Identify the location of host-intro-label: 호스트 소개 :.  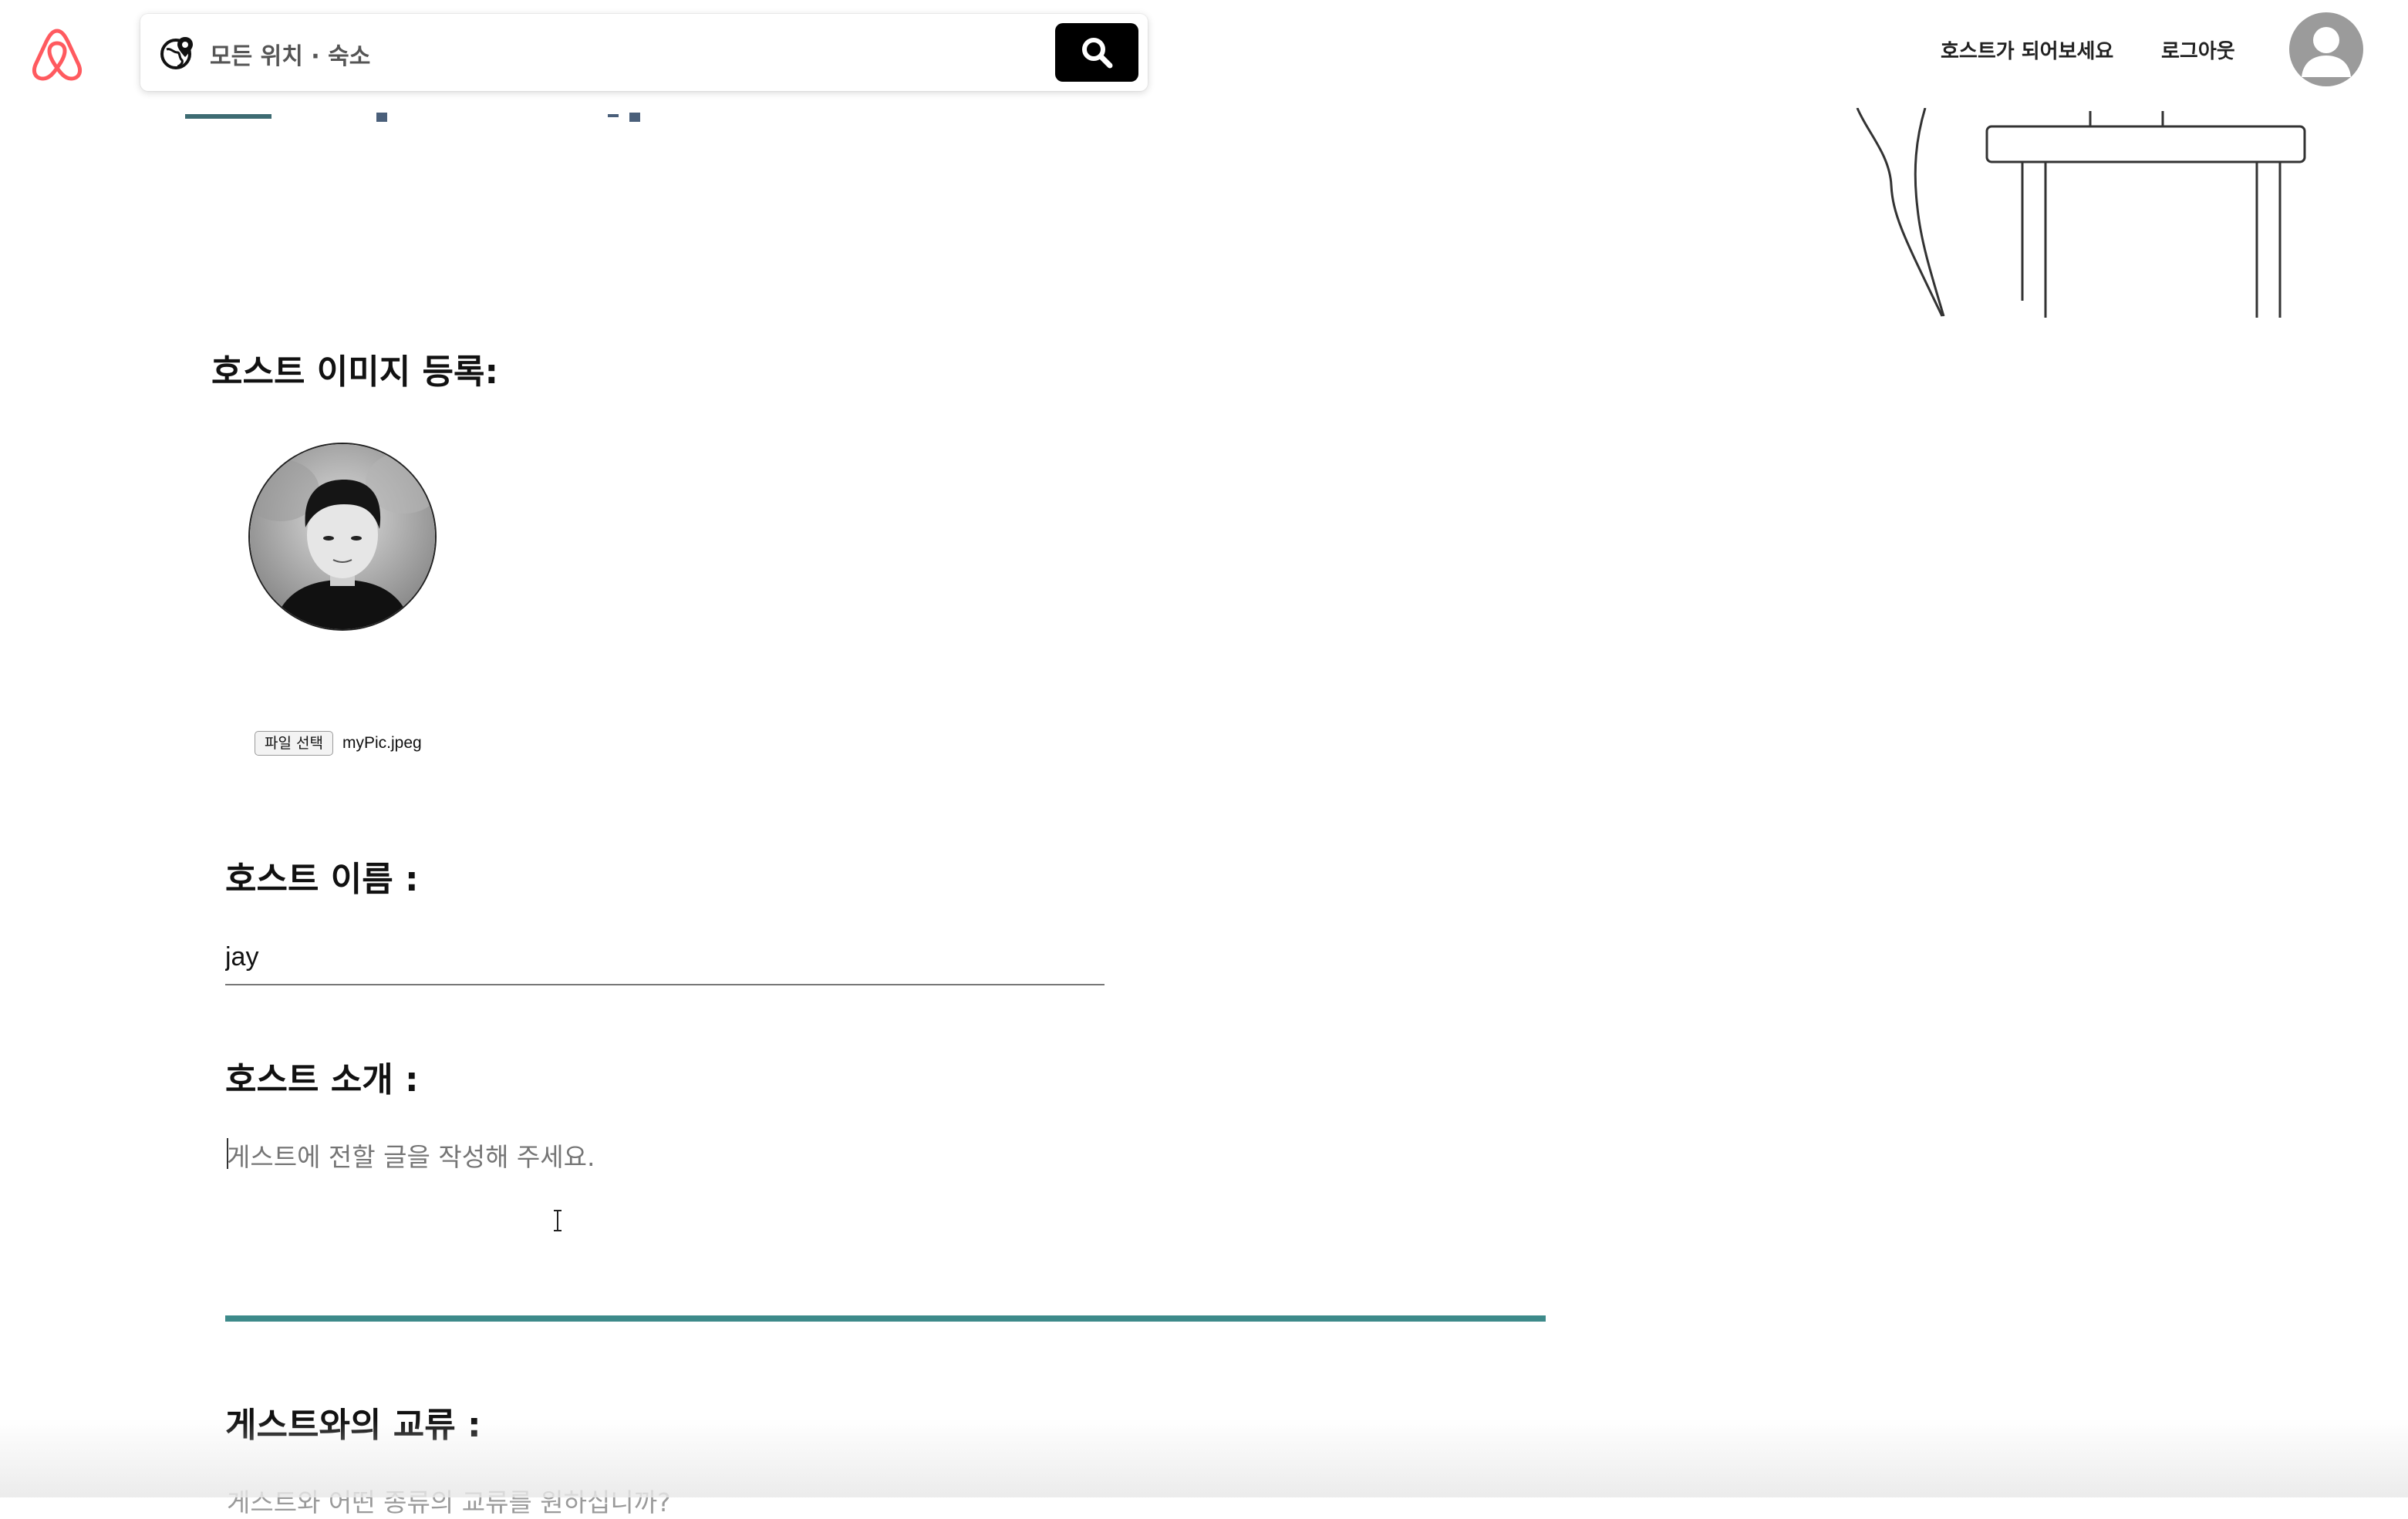
(322, 1080).